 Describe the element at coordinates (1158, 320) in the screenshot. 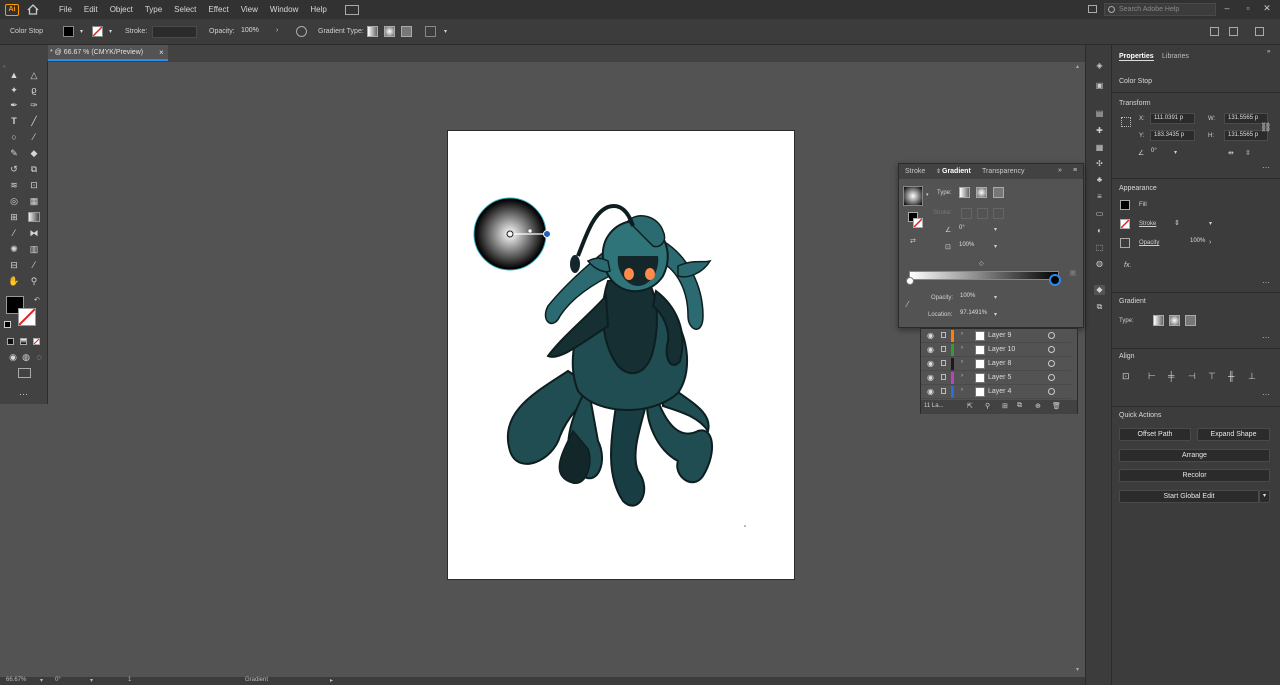

I see `linear-gradient-icon` at that location.